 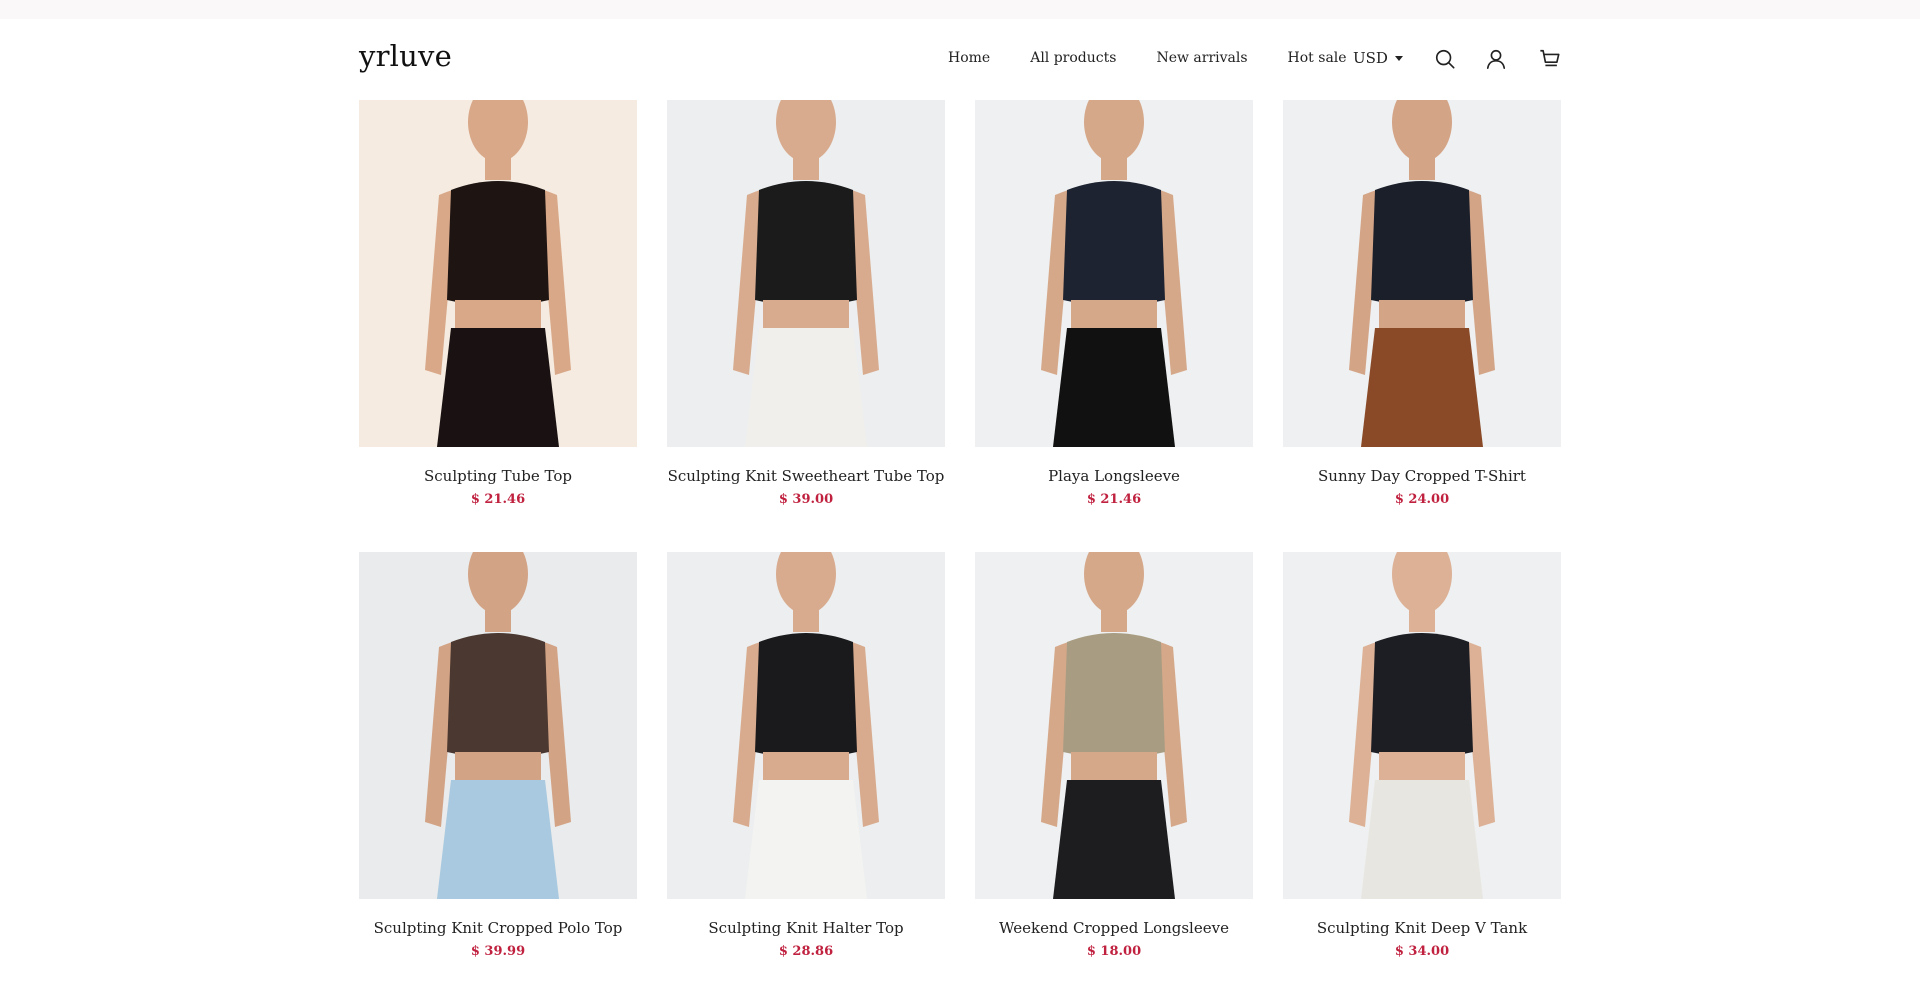 I want to click on product-name: Sculpting Tube Top, so click(x=498, y=476).